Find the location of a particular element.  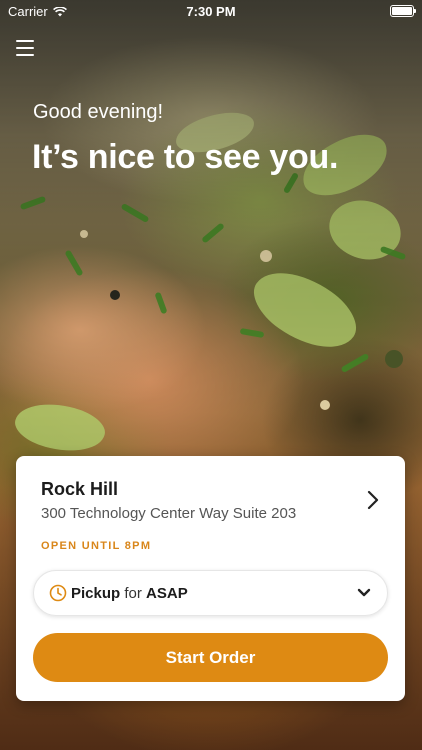

store-name: Rock Hill is located at coordinates (79, 489).